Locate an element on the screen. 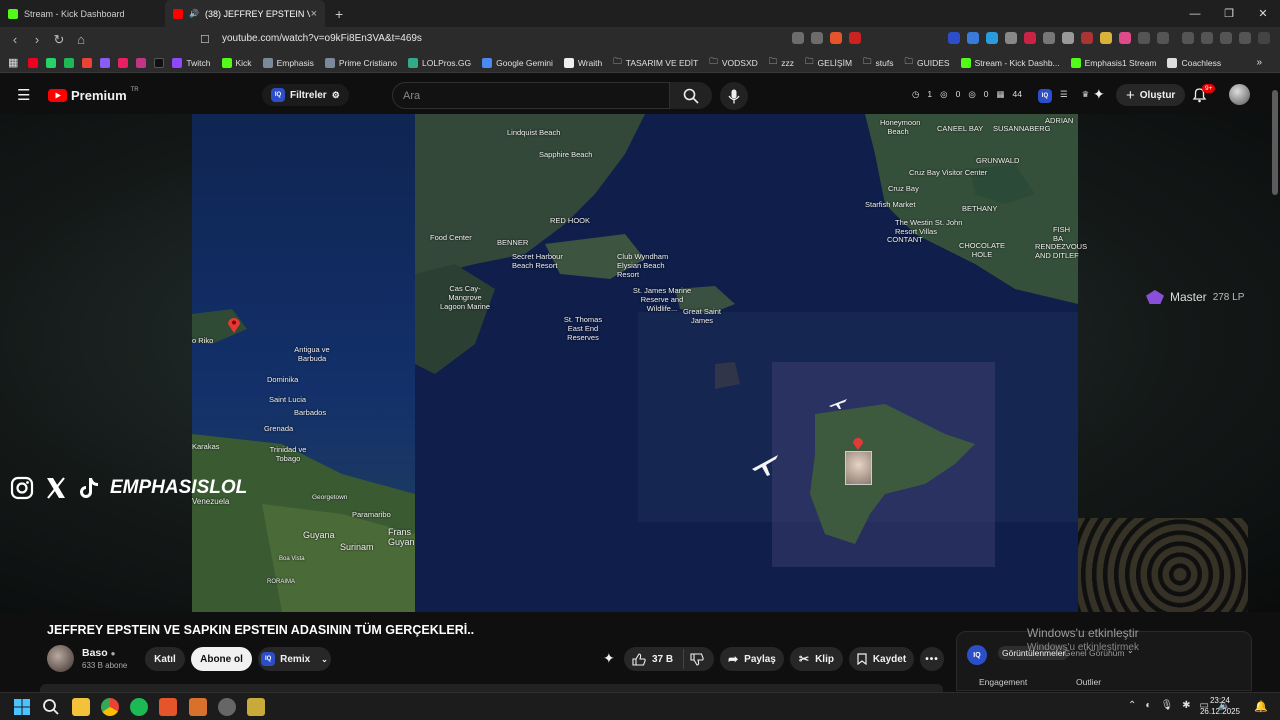 The height and width of the screenshot is (720, 1280). channel-name: Baso ● is located at coordinates (104, 653).